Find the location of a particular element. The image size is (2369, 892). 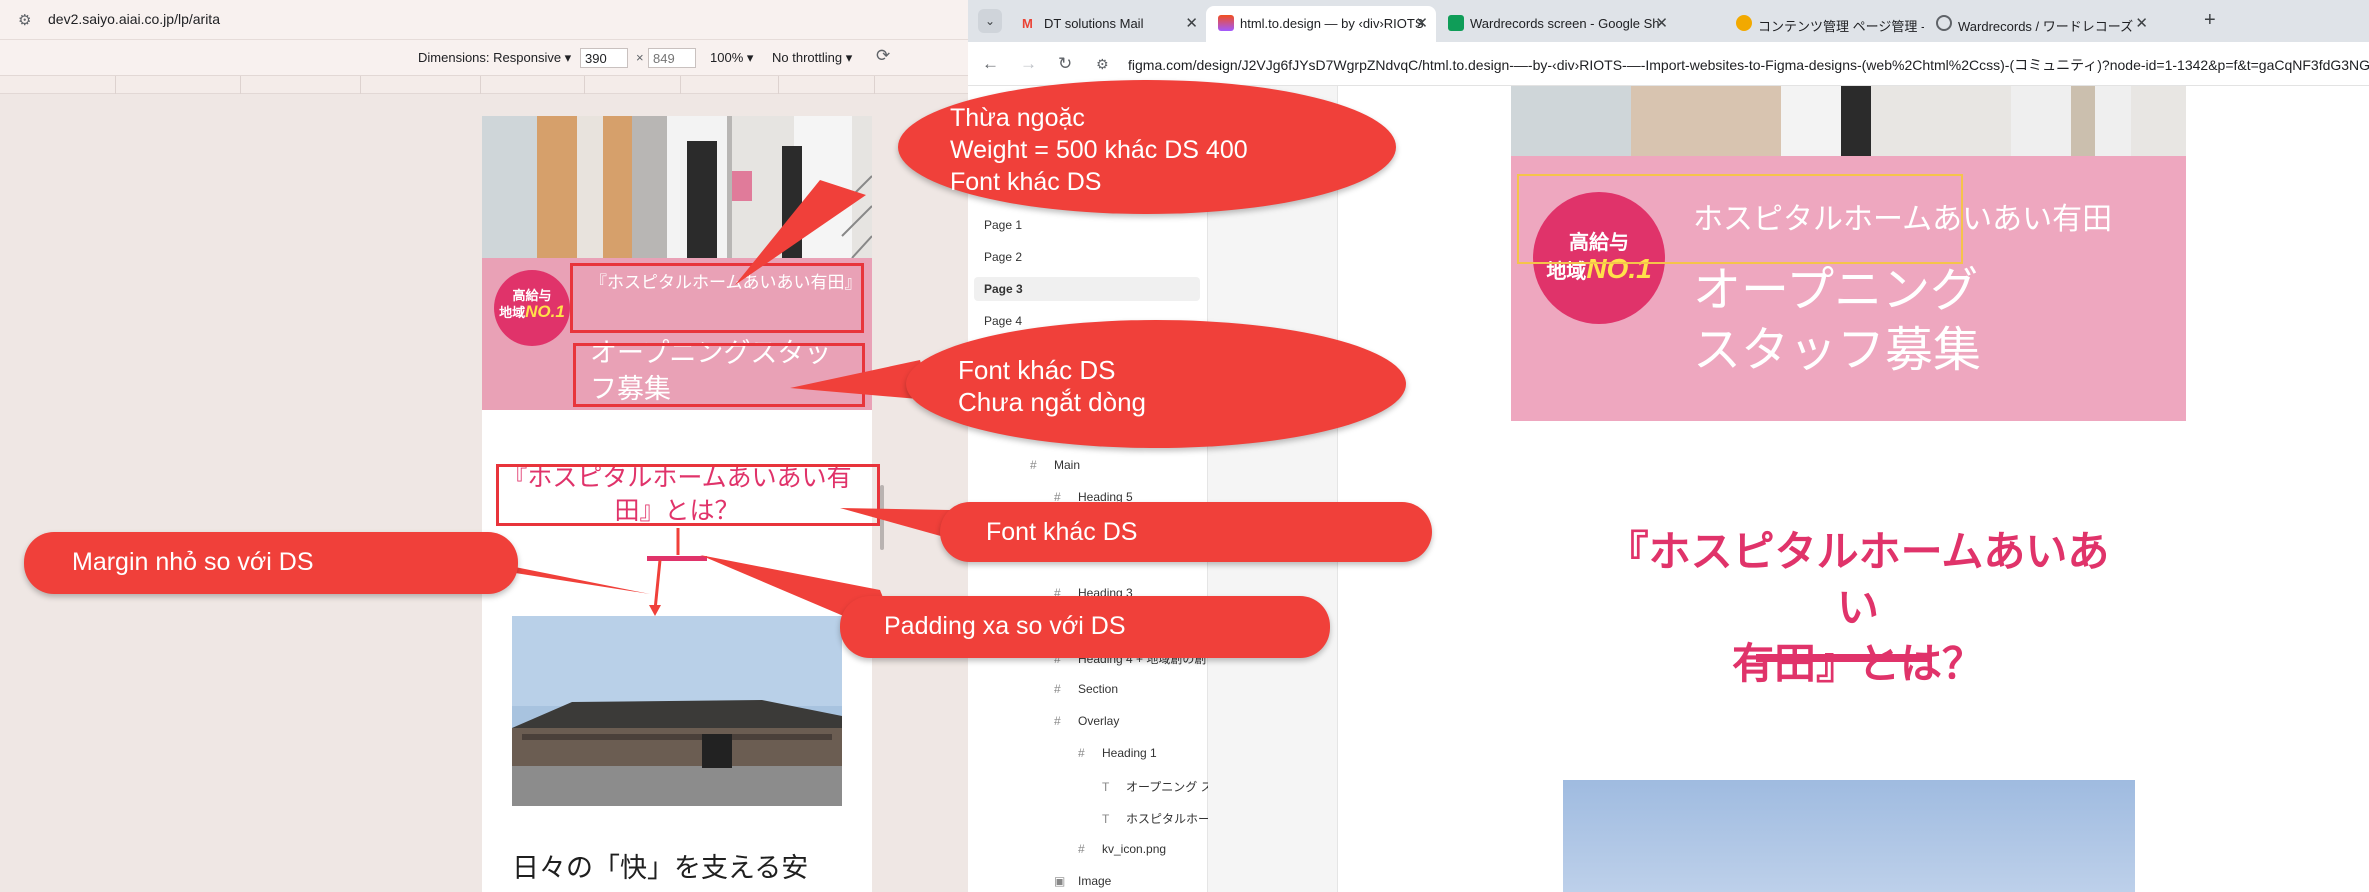

gmail-icon: M is located at coordinates (1027, 23).